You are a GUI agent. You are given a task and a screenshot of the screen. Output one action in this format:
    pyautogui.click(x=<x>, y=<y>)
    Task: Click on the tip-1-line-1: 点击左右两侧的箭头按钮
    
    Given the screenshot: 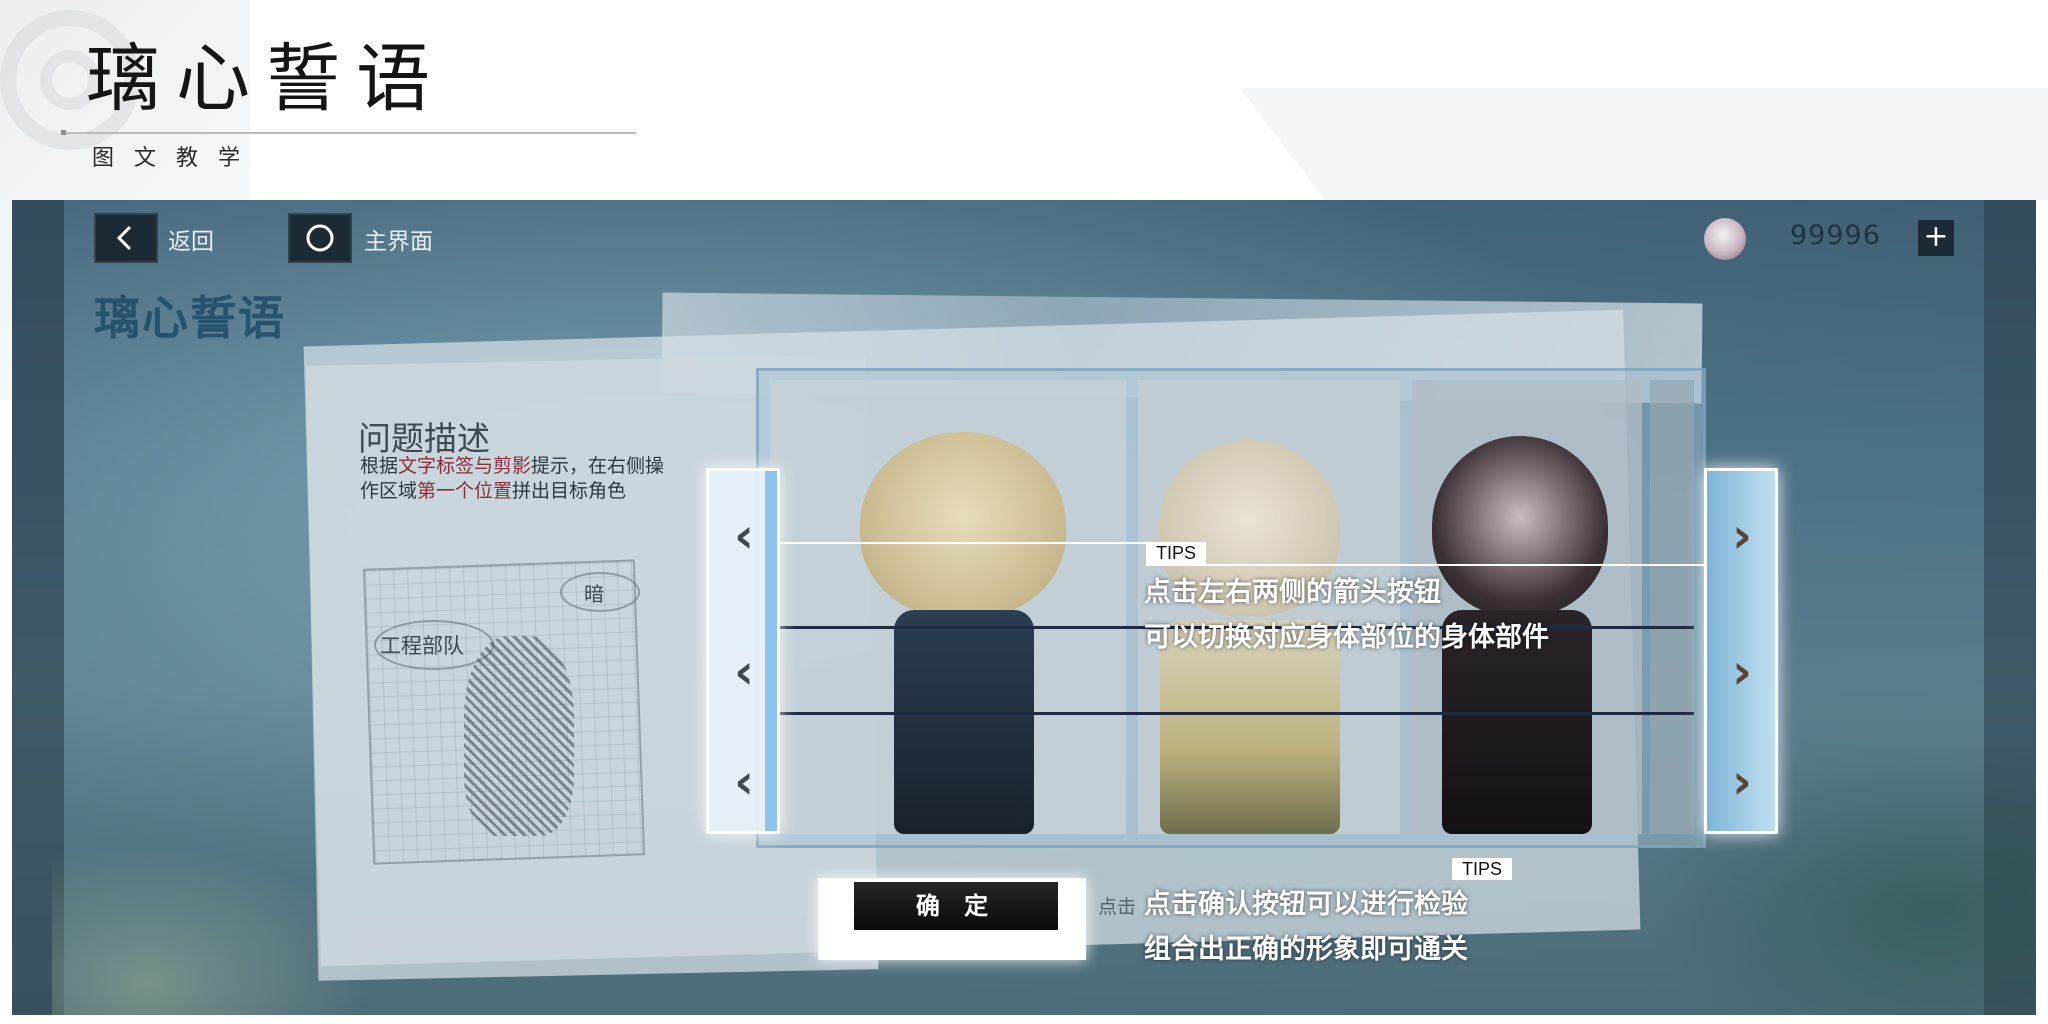 What is the action you would take?
    pyautogui.click(x=1292, y=592)
    